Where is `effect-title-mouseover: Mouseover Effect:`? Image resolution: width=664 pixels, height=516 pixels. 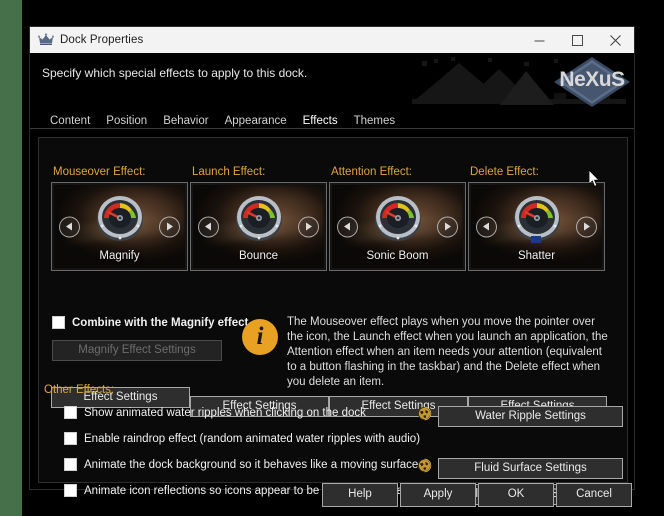
effect-title-mouseover: Mouseover Effect: is located at coordinates (99, 172).